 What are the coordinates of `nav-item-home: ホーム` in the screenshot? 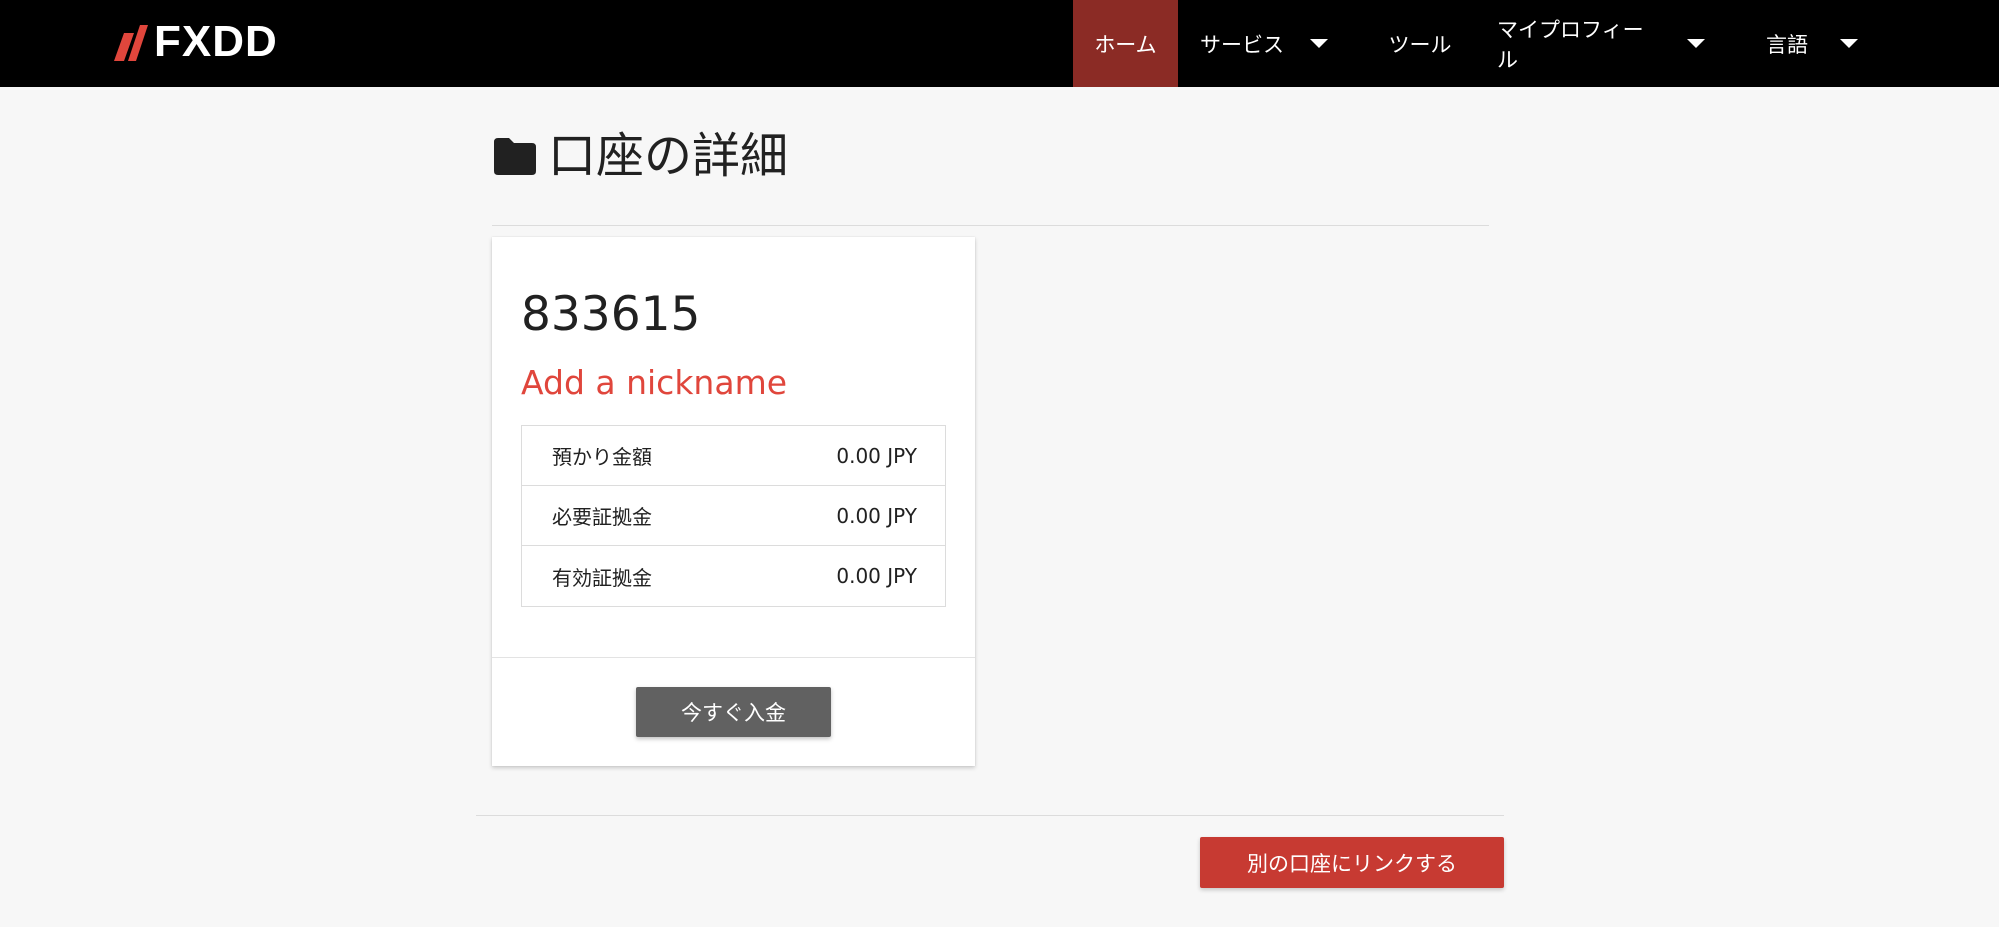 It's located at (1125, 43).